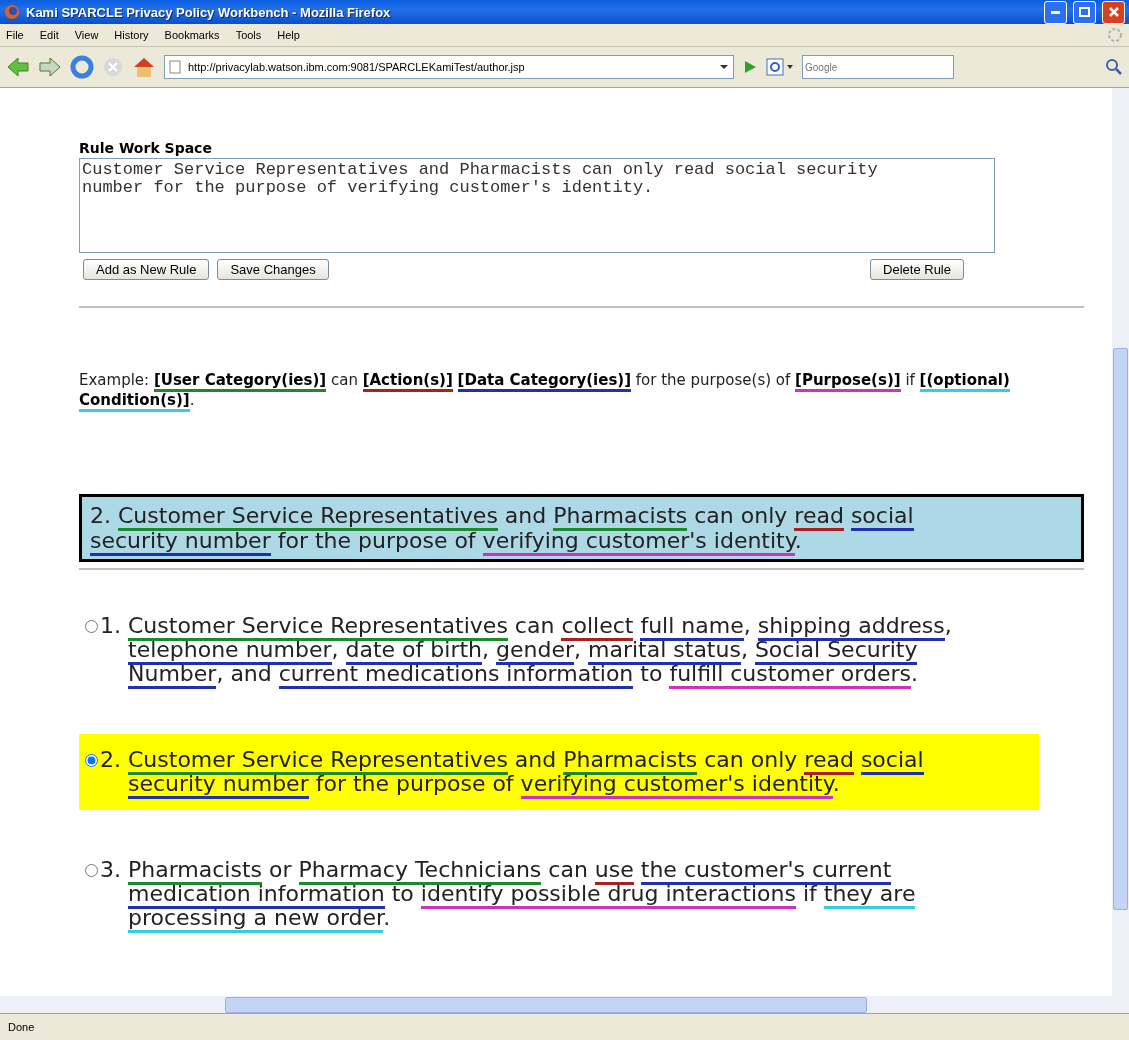 The image size is (1129, 1040). What do you see at coordinates (146, 269) in the screenshot?
I see `rule-button: Add as New Rule` at bounding box center [146, 269].